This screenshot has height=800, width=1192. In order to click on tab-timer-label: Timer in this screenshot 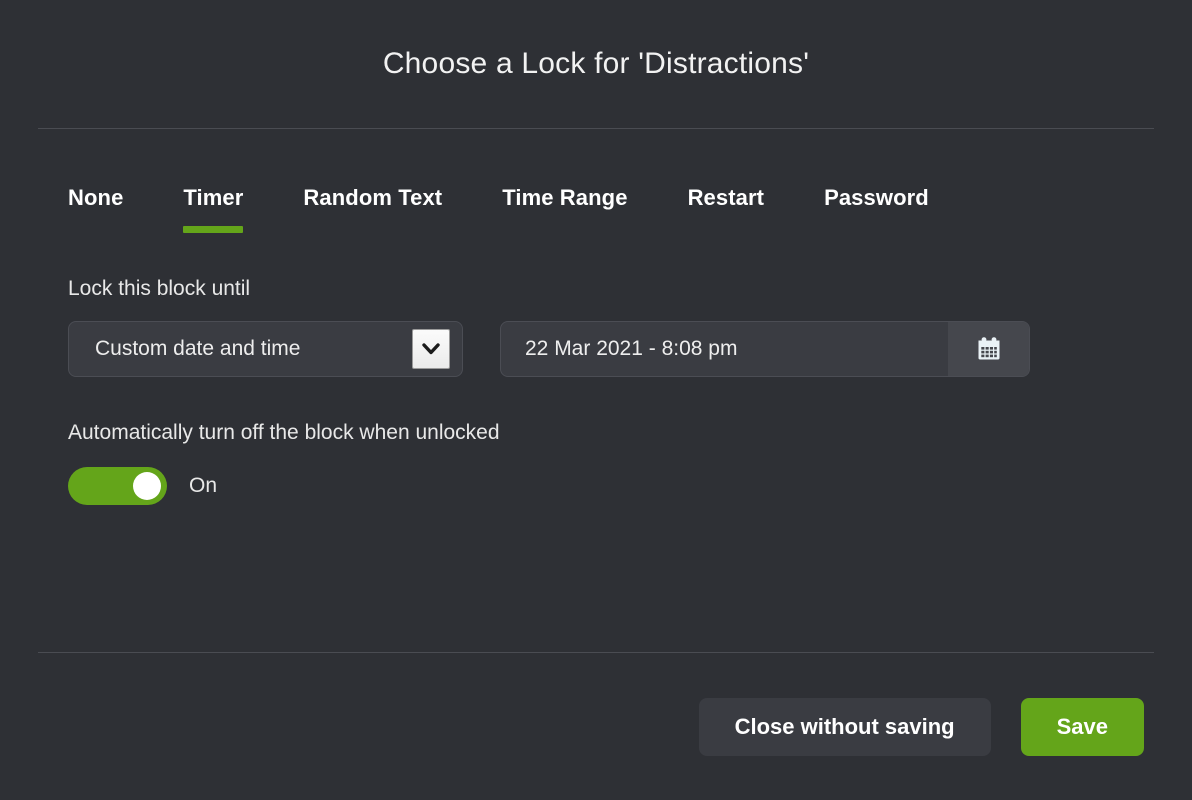, I will do `click(213, 197)`.